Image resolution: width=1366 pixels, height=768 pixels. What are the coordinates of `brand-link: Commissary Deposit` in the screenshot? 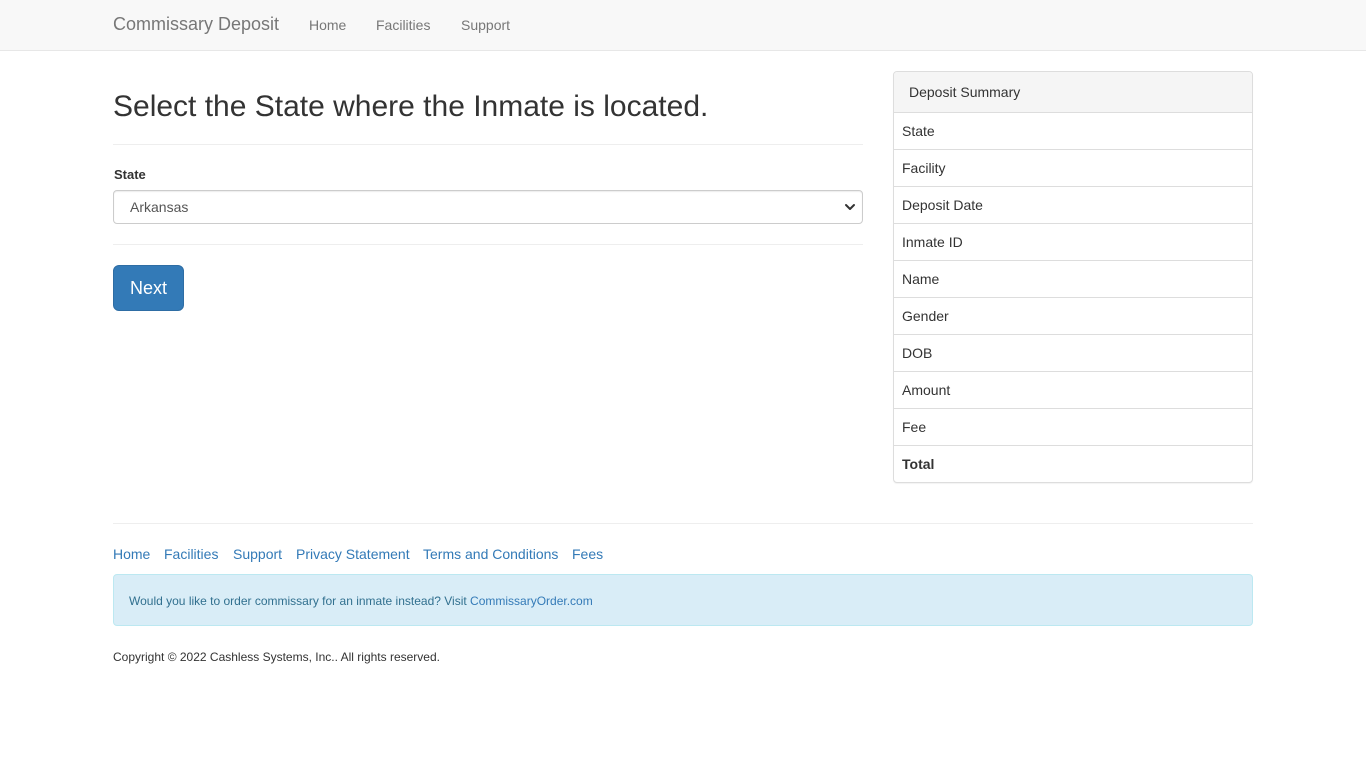 It's located at (196, 24).